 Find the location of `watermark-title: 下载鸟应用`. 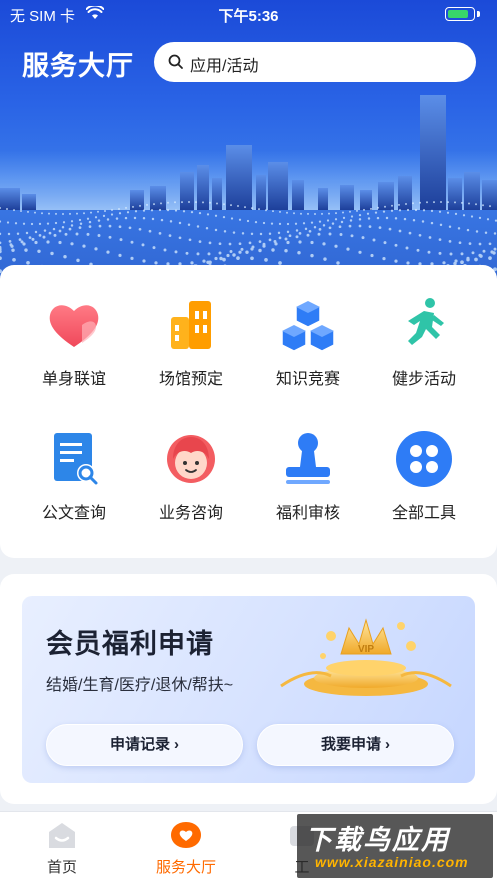

watermark-title: 下载鸟应用 is located at coordinates (377, 840).